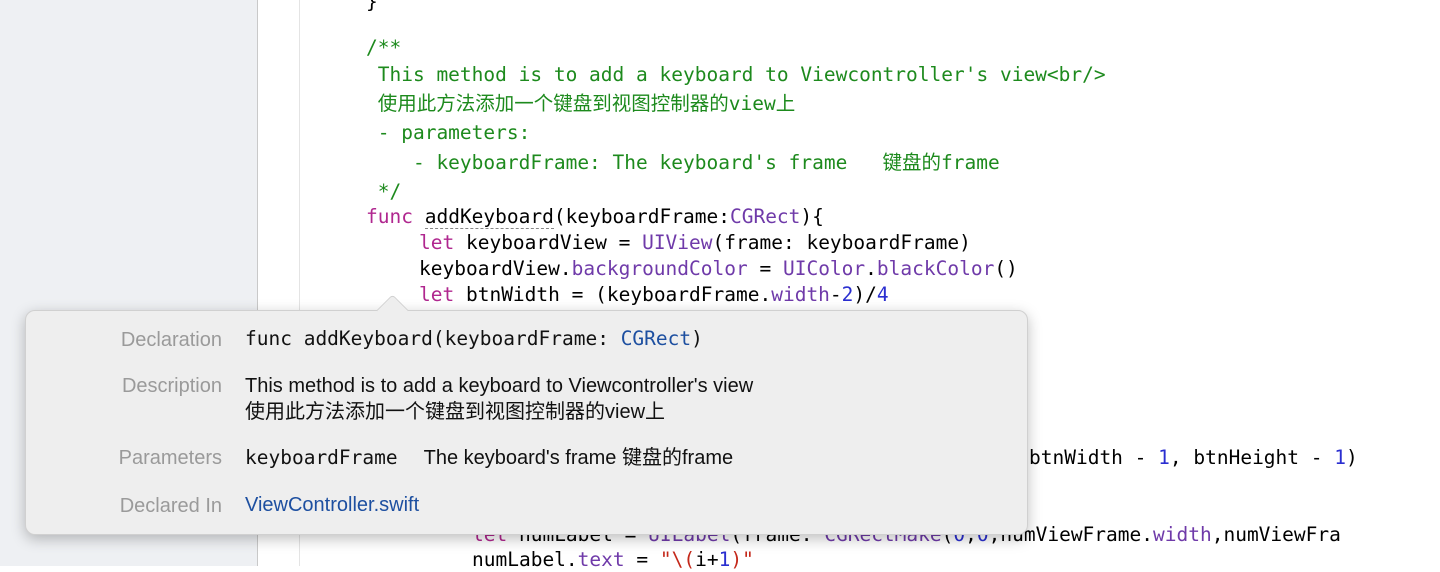  Describe the element at coordinates (171, 386) in the screenshot. I see `description-label: Description` at that location.